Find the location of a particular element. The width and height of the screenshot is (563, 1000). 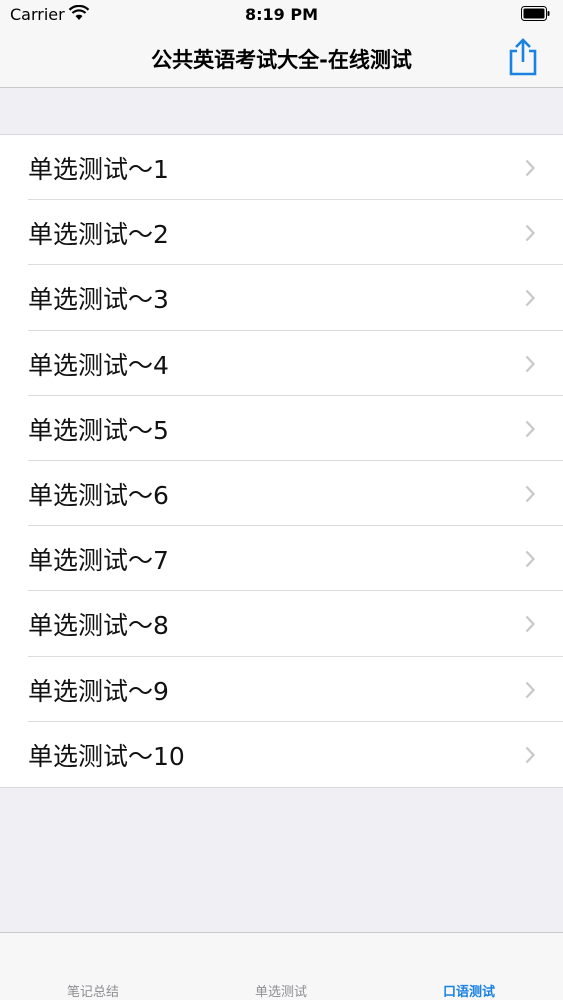

share-button is located at coordinates (523, 57).